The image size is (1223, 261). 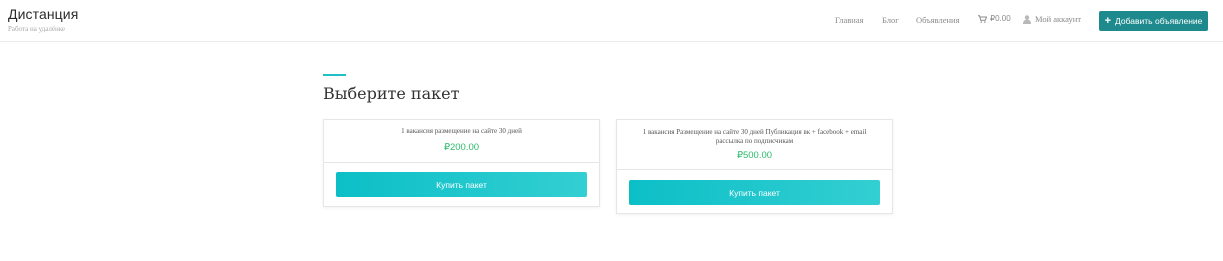 I want to click on cart-icon, so click(x=982, y=18).